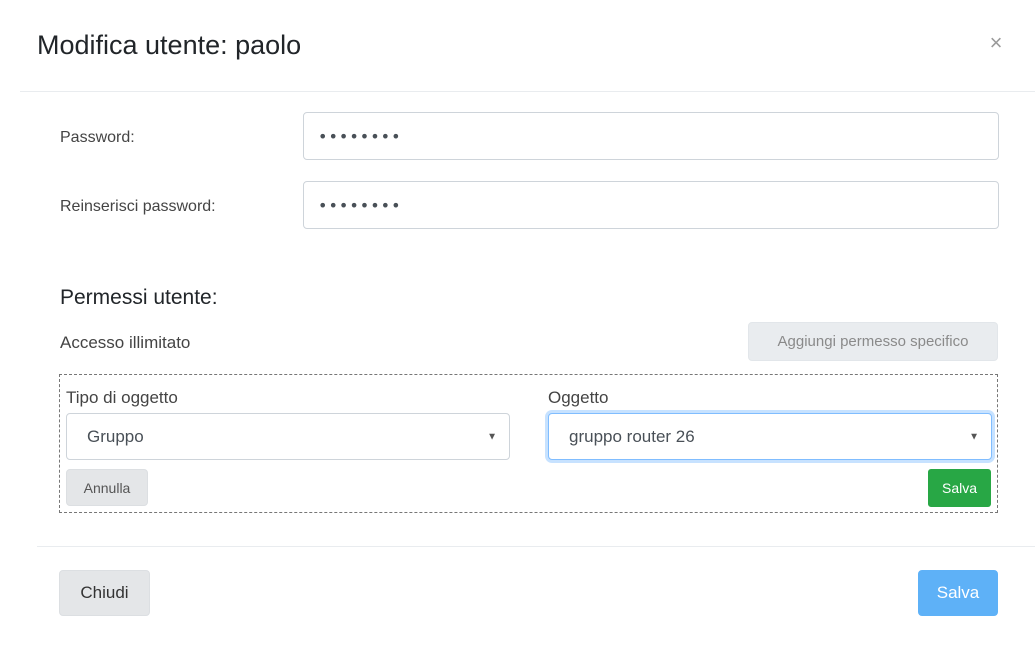  I want to click on object-type-select: Gruppo ▼, so click(288, 436).